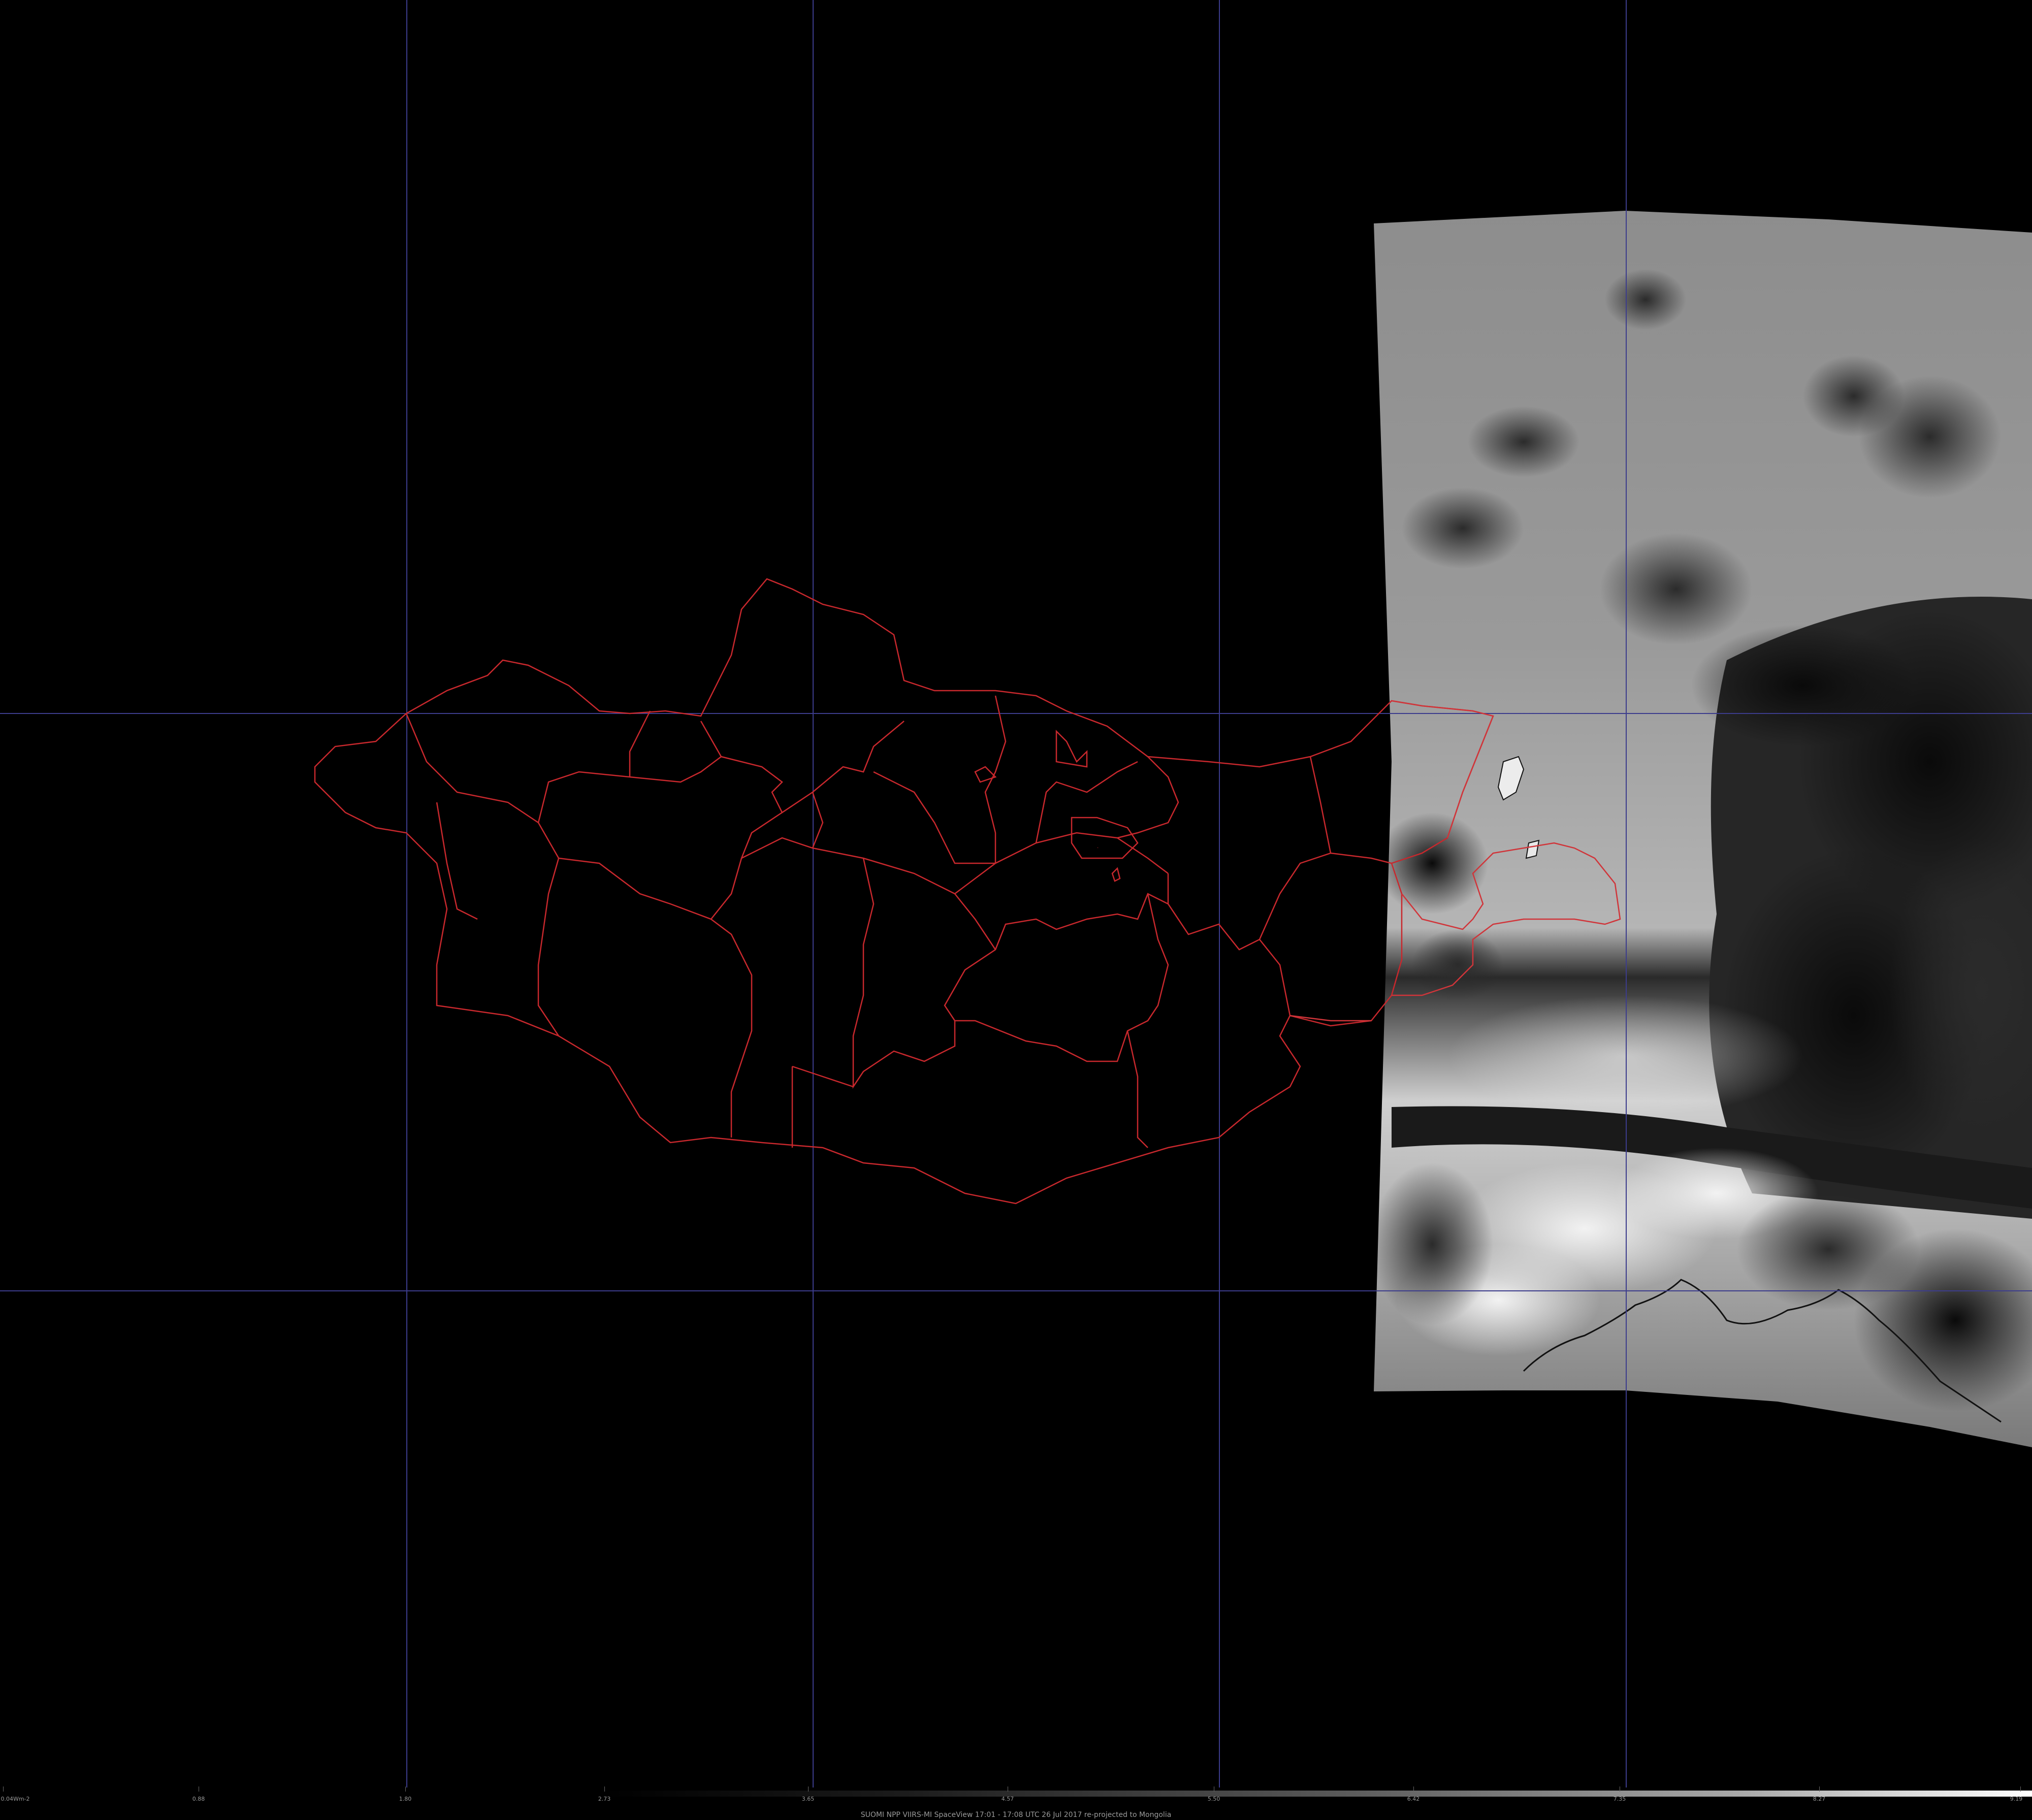 The height and width of the screenshot is (1820, 2032). Describe the element at coordinates (1413, 1799) in the screenshot. I see `scale-tick-label: 6.42` at that location.